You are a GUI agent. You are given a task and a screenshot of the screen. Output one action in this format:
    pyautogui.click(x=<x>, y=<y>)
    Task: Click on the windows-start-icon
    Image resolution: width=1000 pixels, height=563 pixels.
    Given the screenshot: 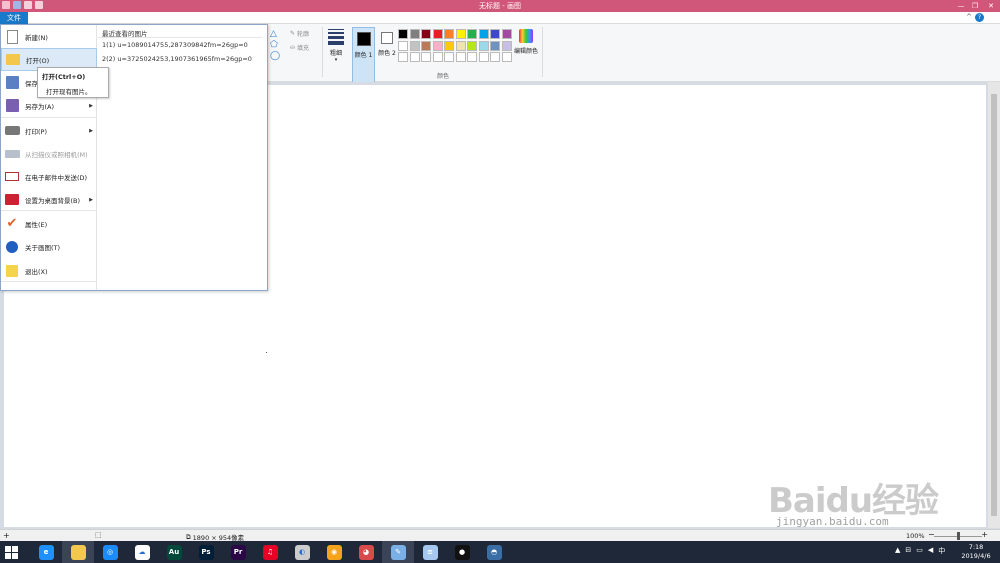 What is the action you would take?
    pyautogui.click(x=11, y=552)
    